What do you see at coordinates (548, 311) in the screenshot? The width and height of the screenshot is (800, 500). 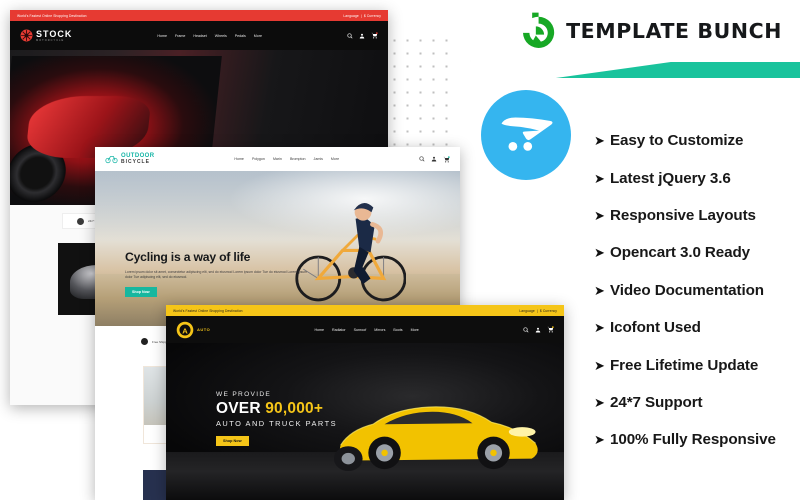 I see `m3-currency-selector: $ Currency` at bounding box center [548, 311].